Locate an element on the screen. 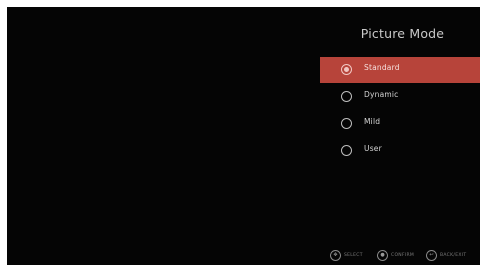  option-user: User is located at coordinates (400, 151).